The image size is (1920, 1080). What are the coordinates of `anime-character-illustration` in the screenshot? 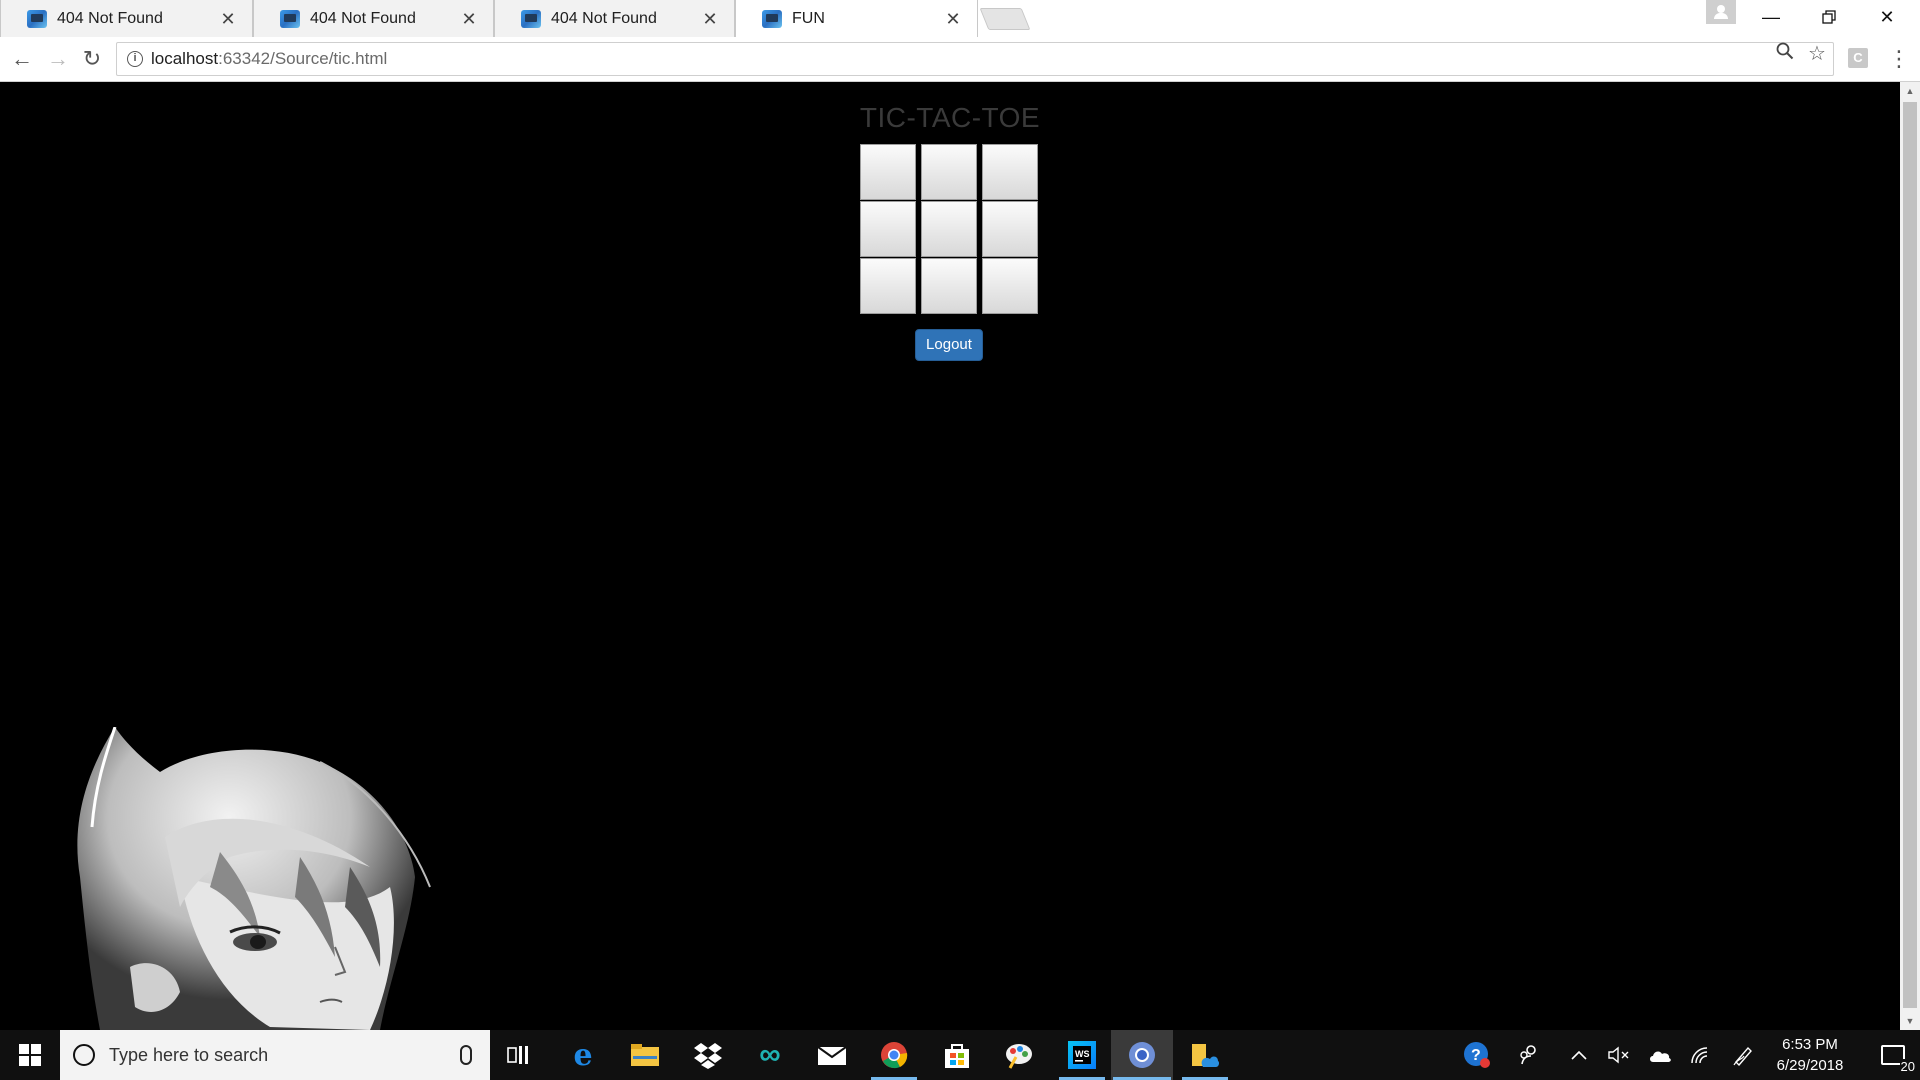 It's located at (254, 878).